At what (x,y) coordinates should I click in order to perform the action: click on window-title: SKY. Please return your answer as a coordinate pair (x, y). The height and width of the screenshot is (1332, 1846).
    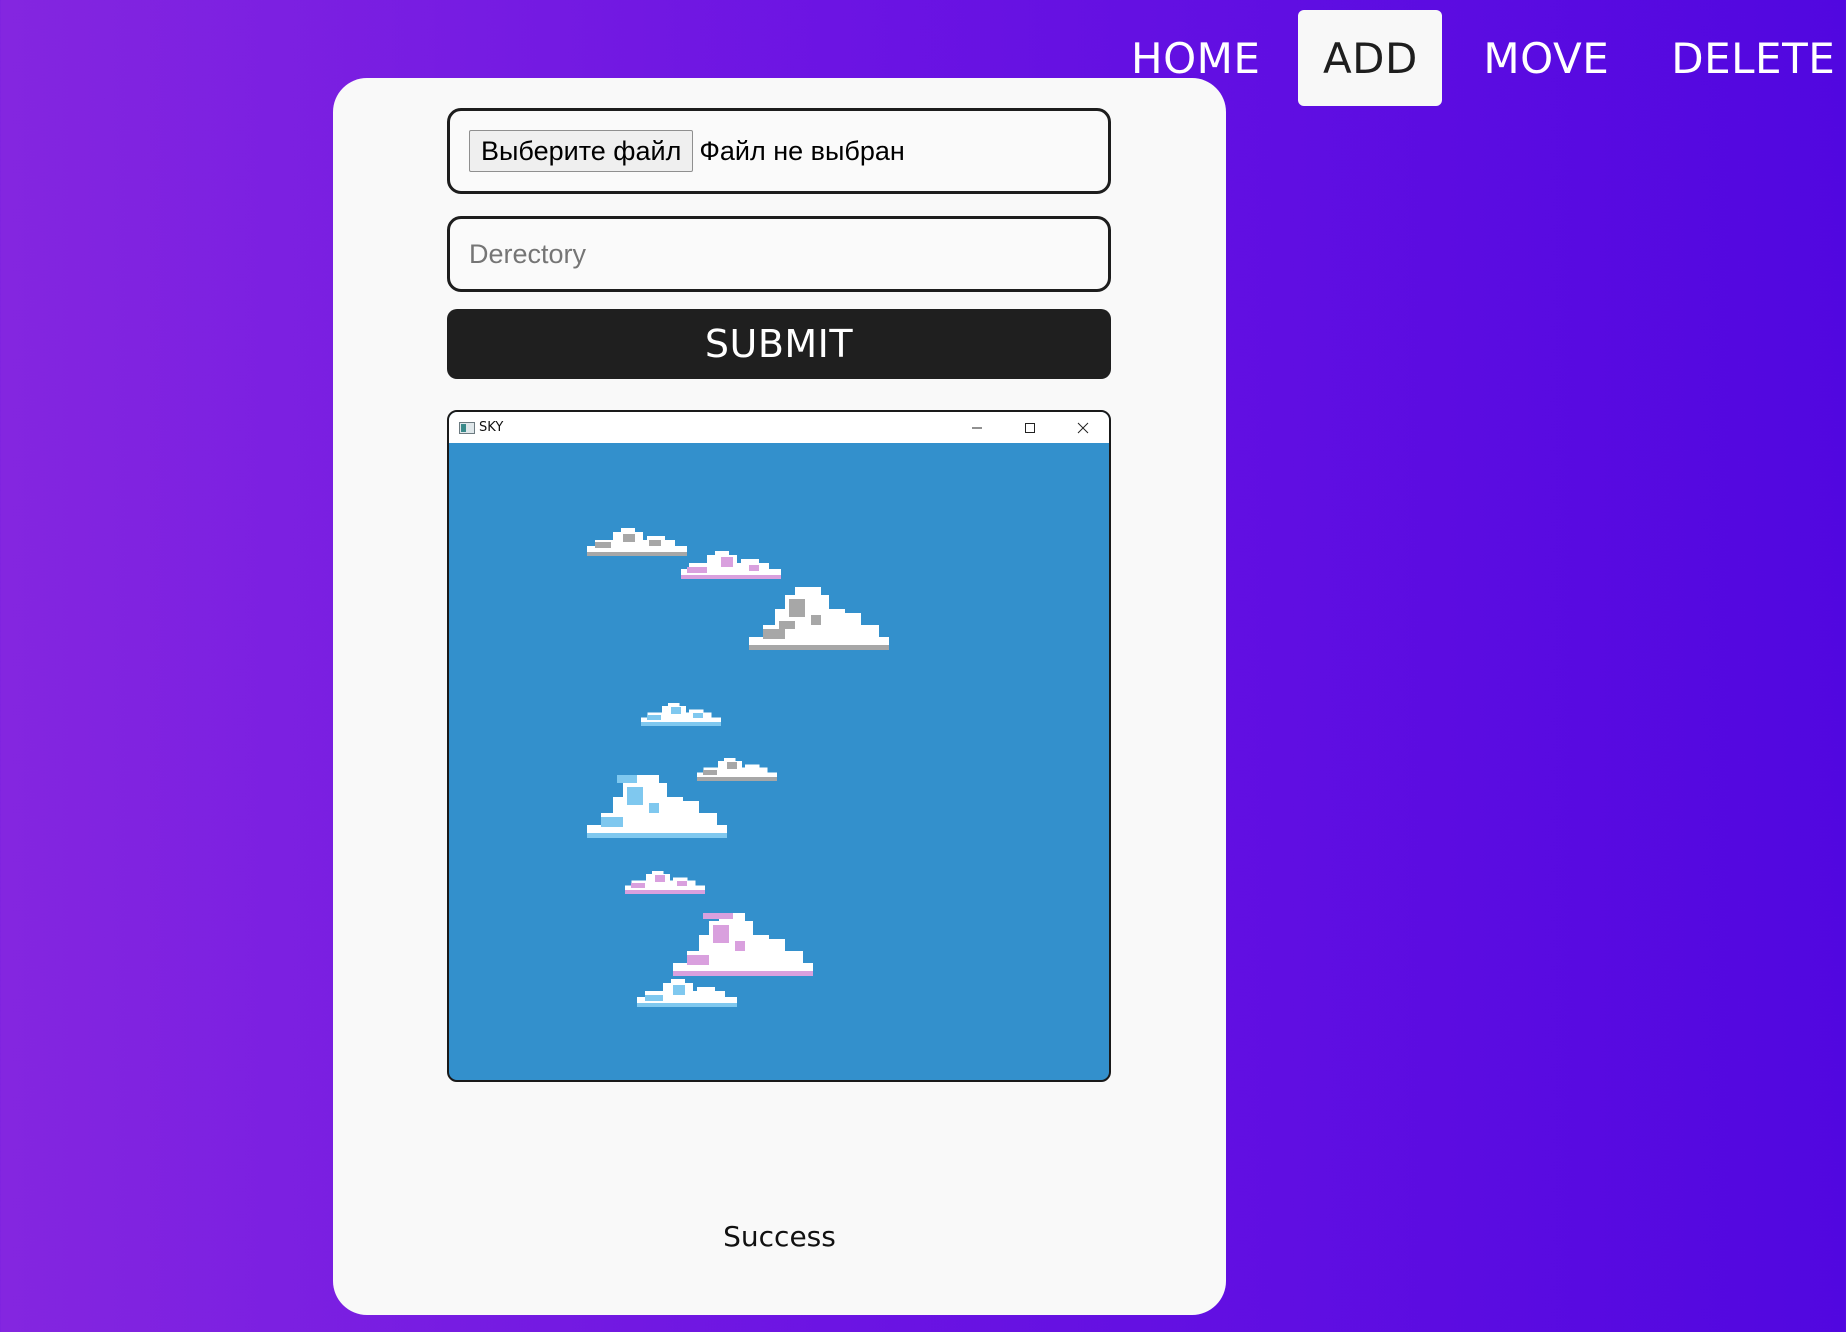
    Looking at the image, I should click on (491, 427).